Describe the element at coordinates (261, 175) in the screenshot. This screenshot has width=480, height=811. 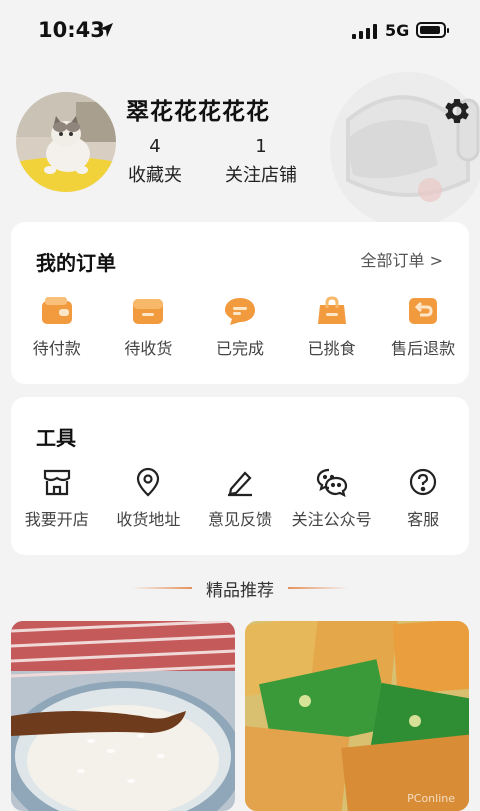
I see `followed-shops-label: 关注店铺` at that location.